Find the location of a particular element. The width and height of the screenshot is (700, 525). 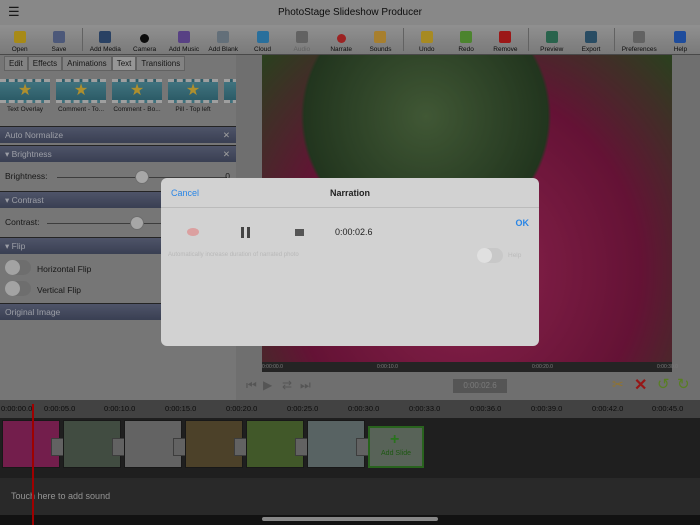

narration-time: 0:00:02.6 is located at coordinates (354, 232).